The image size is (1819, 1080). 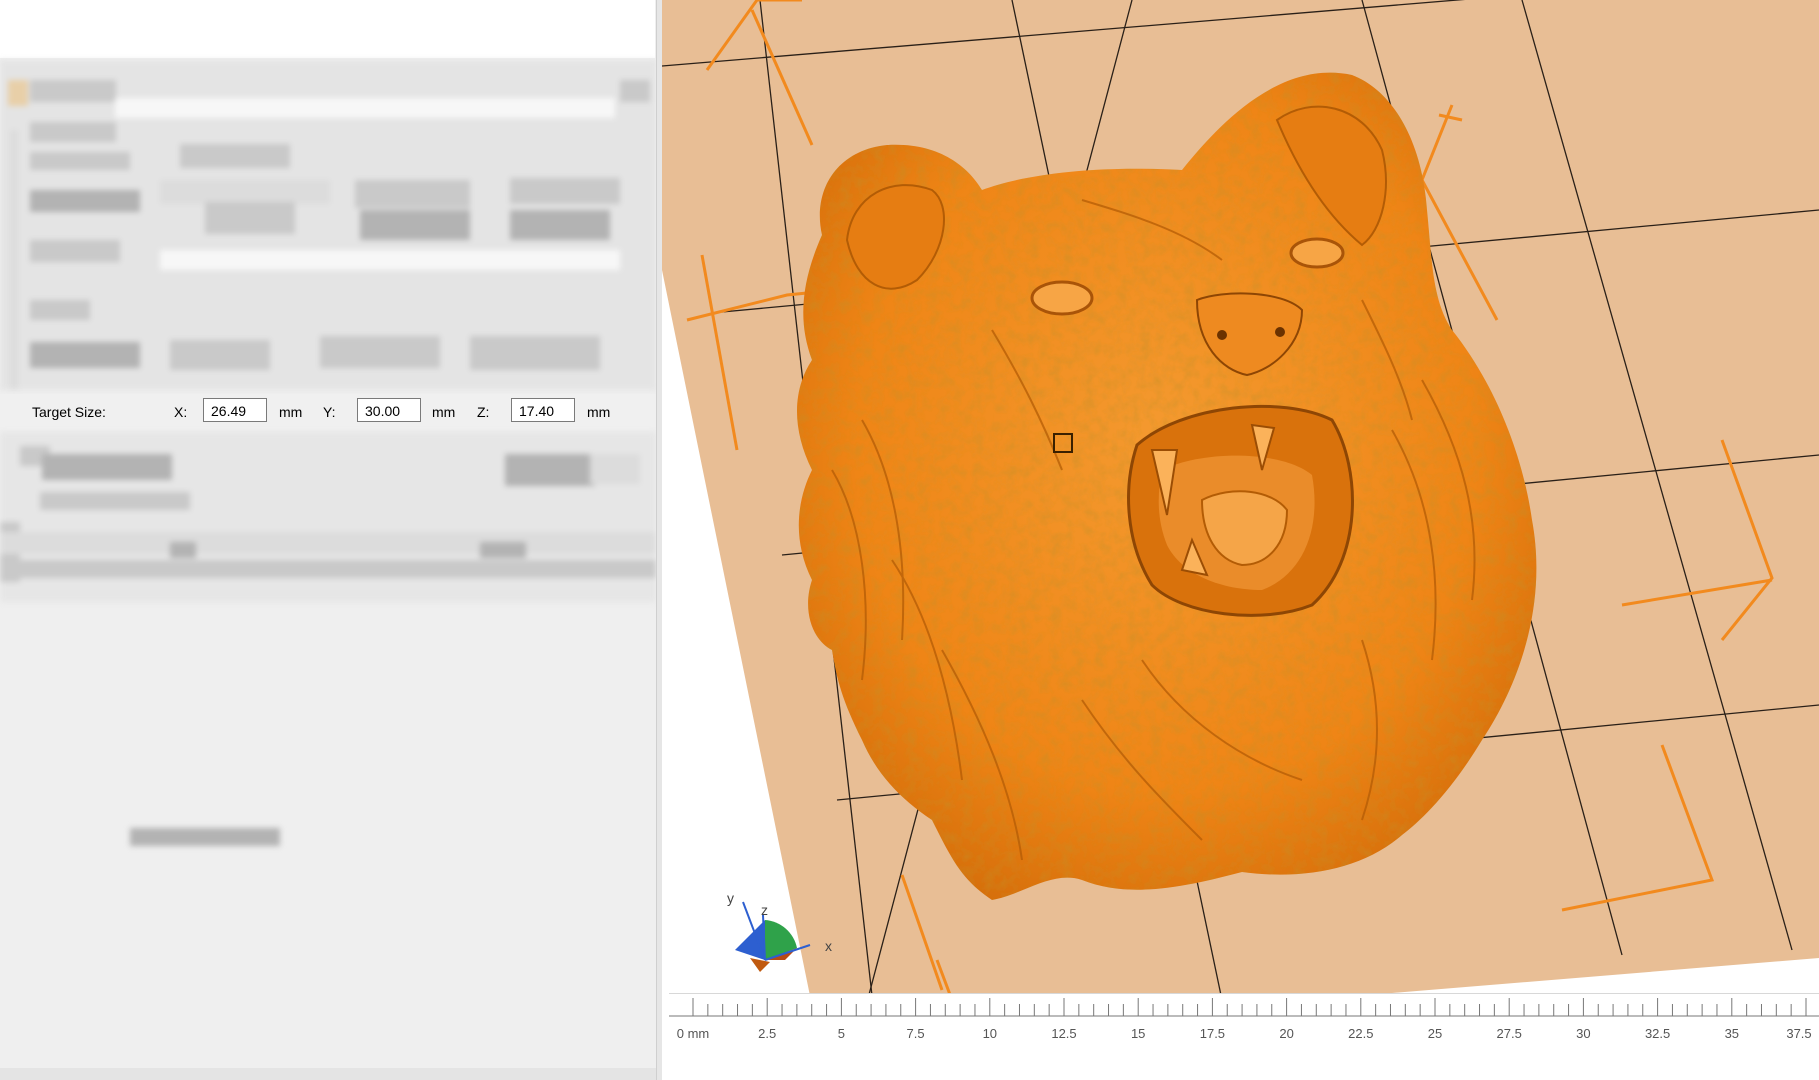 What do you see at coordinates (1509, 1033) in the screenshot?
I see `ruler-tick-label: 27.5` at bounding box center [1509, 1033].